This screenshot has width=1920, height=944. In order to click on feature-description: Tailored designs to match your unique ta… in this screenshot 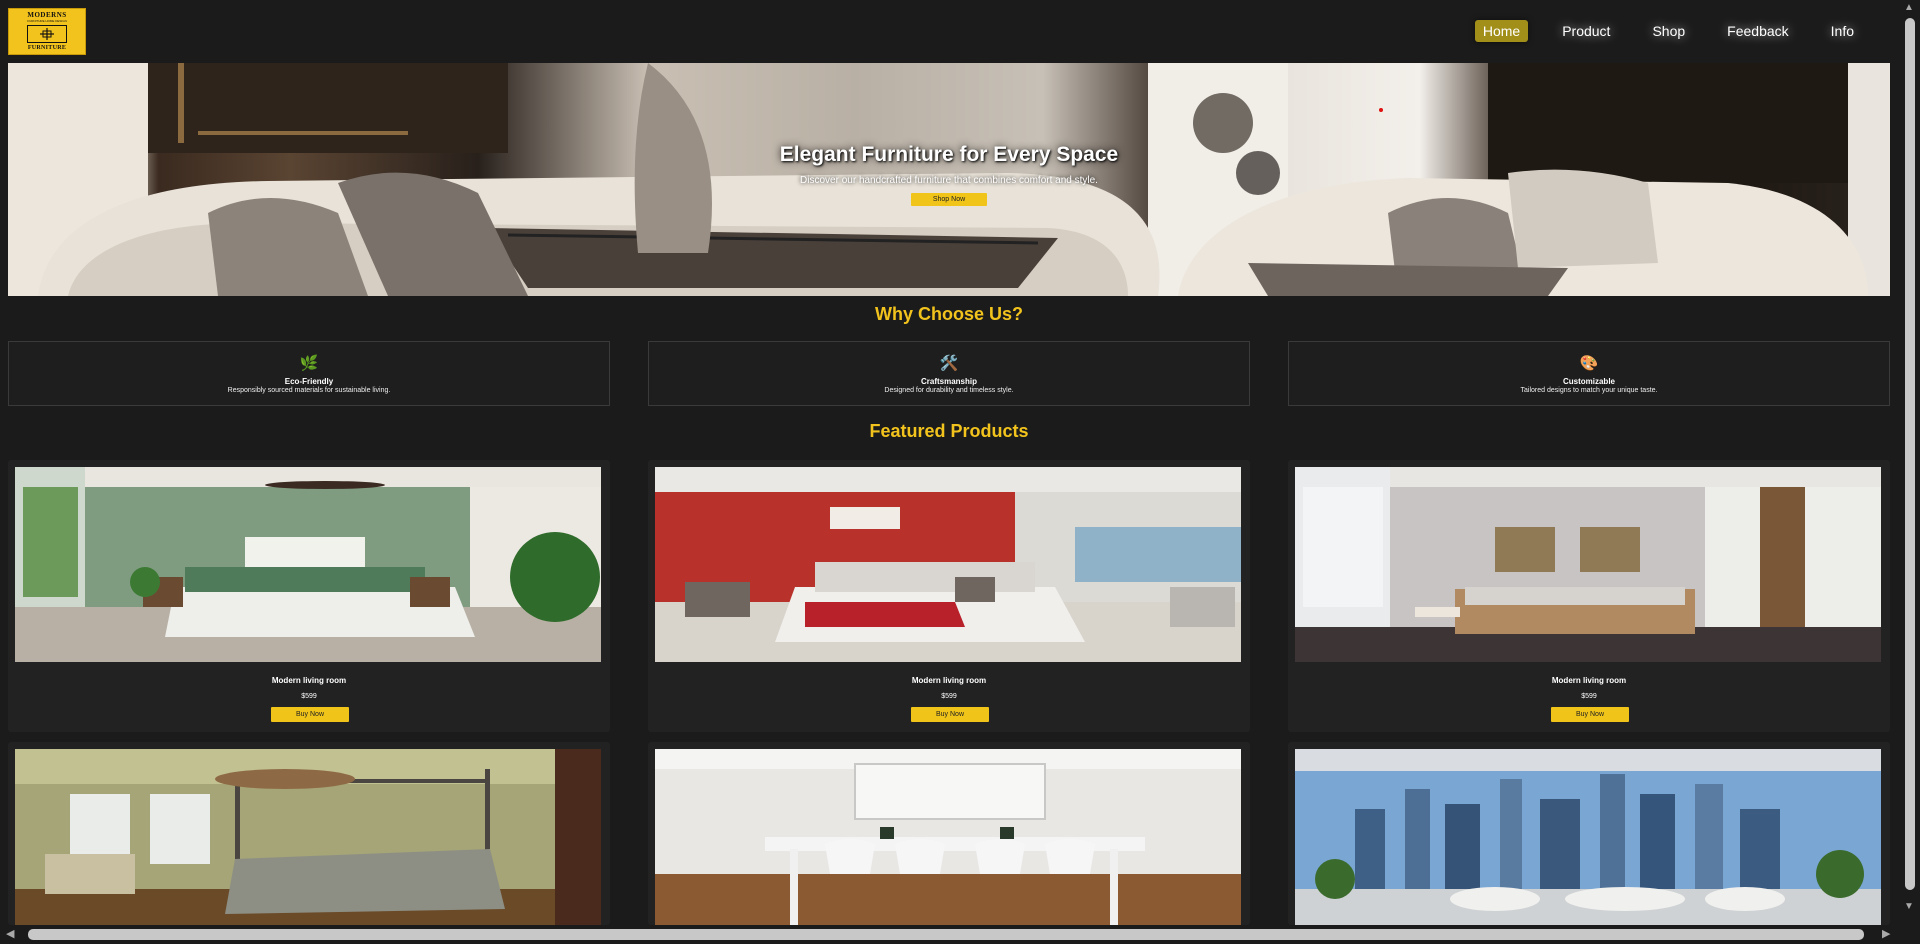, I will do `click(1589, 390)`.